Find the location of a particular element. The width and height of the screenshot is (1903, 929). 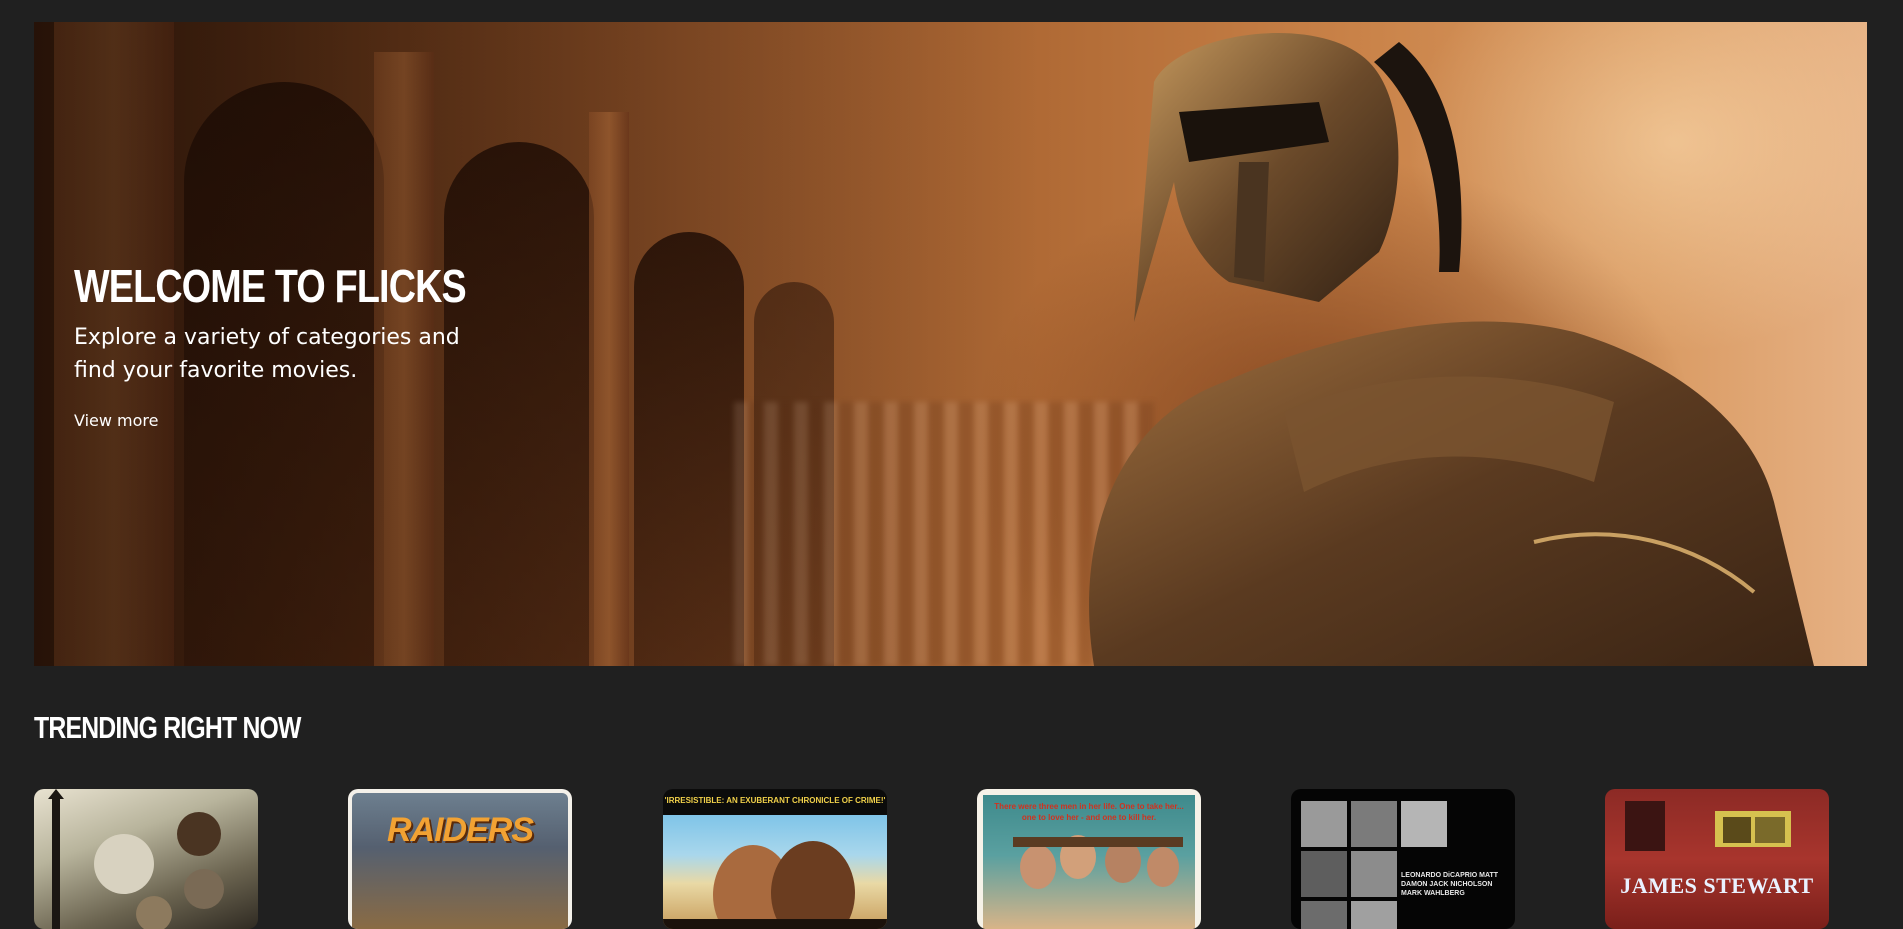

movie-poster-lotr is located at coordinates (146, 859).